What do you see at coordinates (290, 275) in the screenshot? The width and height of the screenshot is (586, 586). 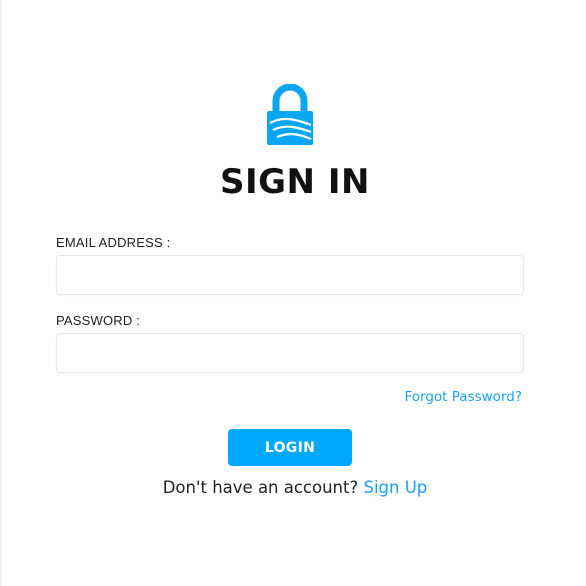 I see `email-field` at bounding box center [290, 275].